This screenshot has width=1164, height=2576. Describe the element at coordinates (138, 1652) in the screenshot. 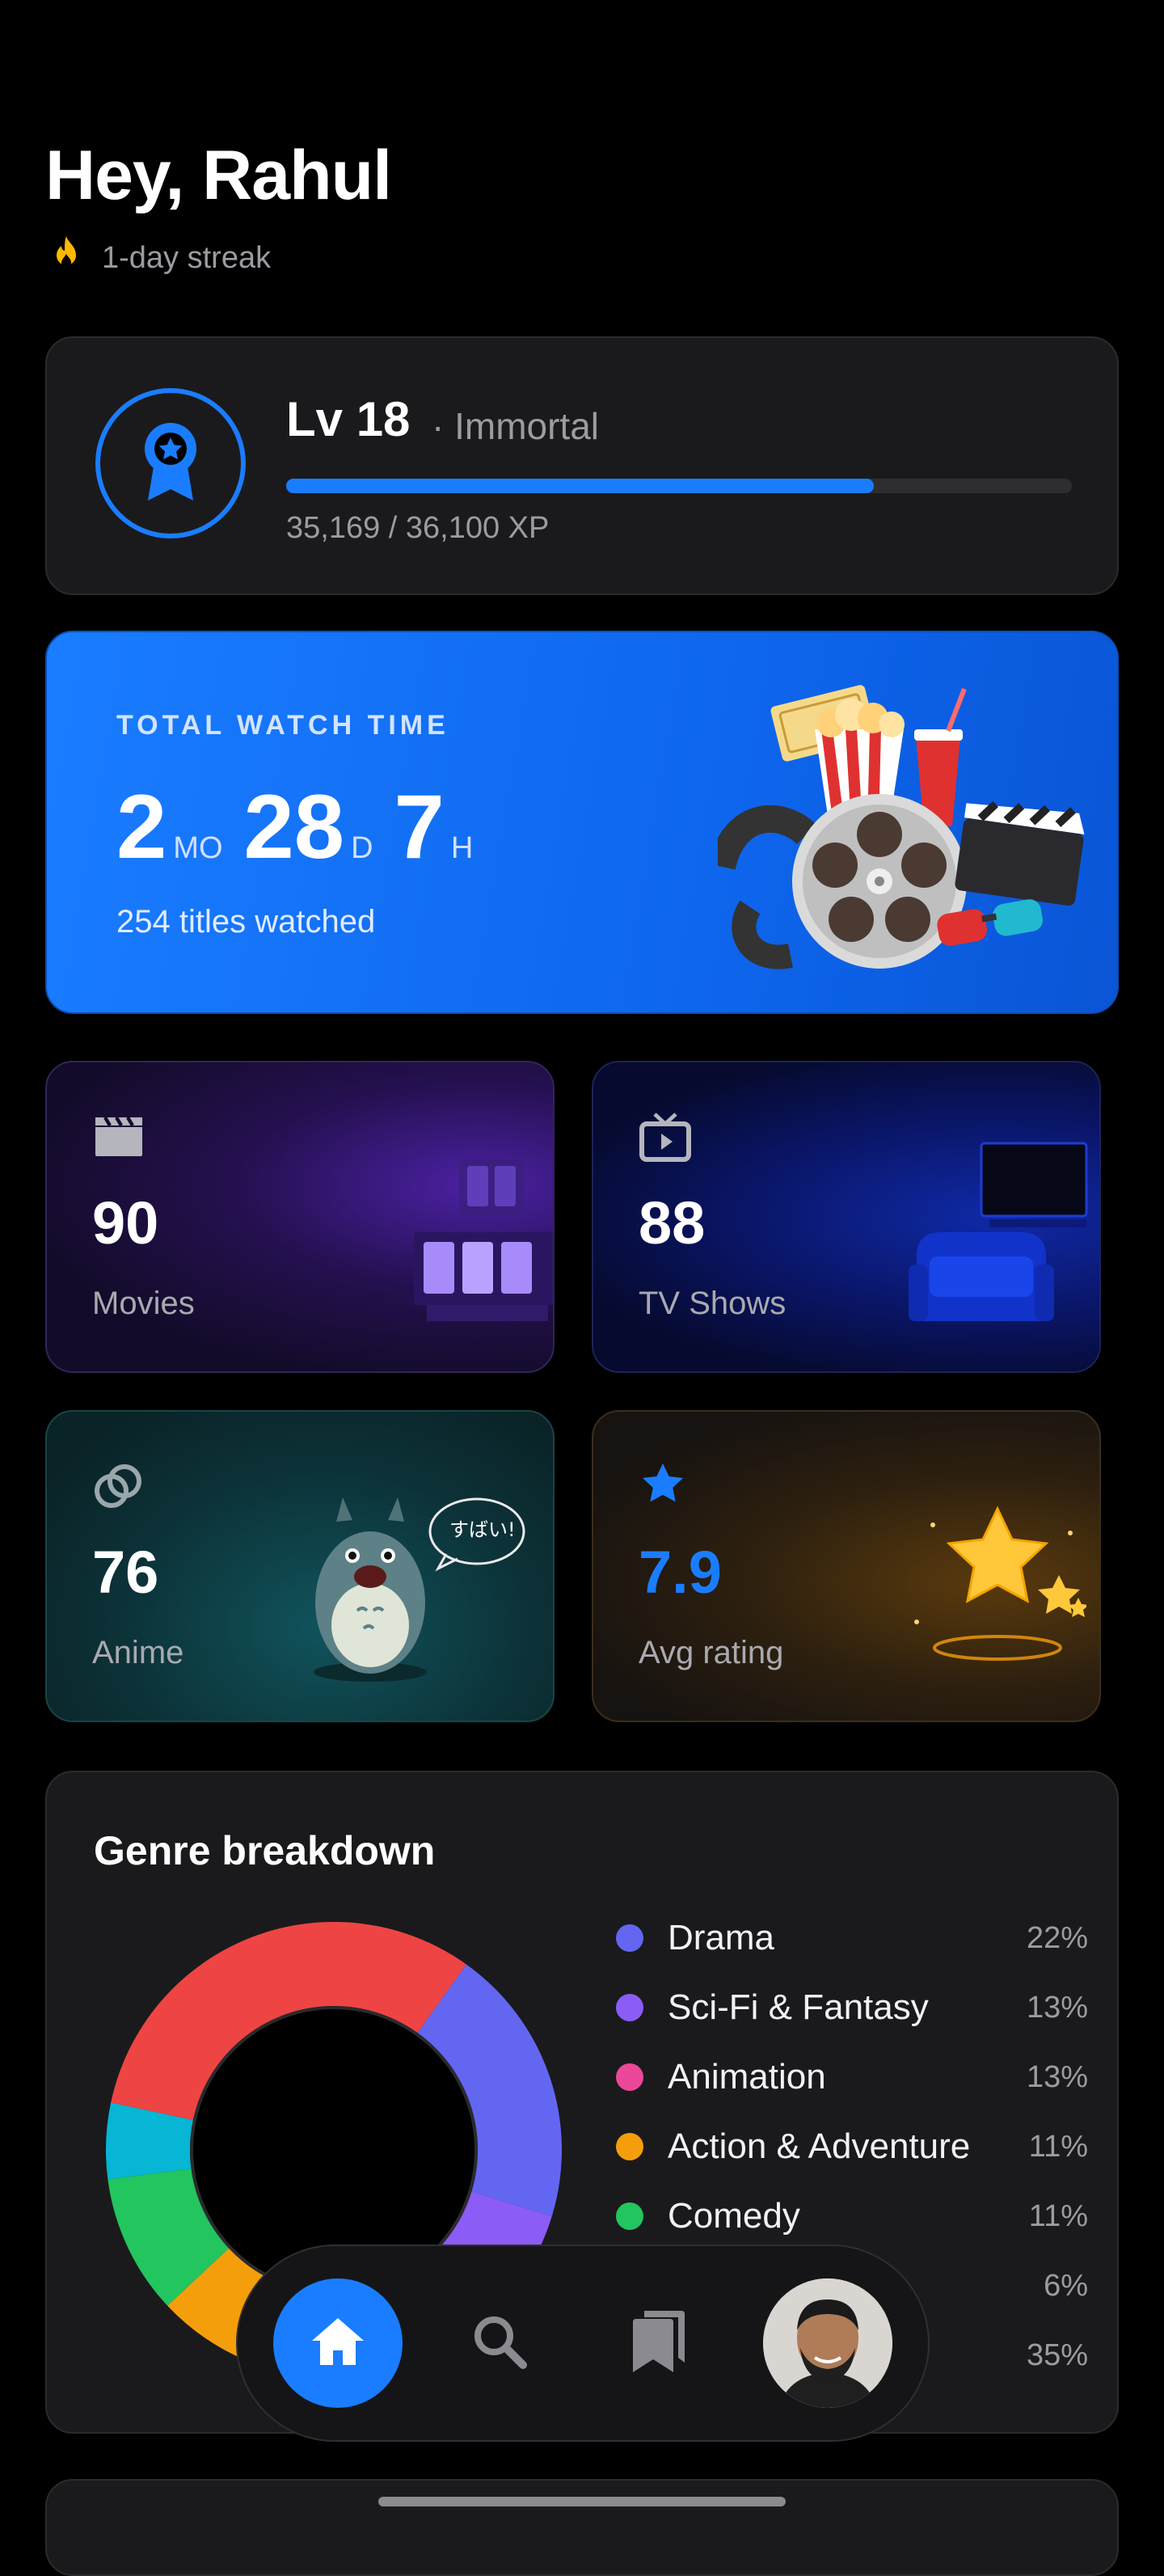

I see `anime-label: Anime` at that location.